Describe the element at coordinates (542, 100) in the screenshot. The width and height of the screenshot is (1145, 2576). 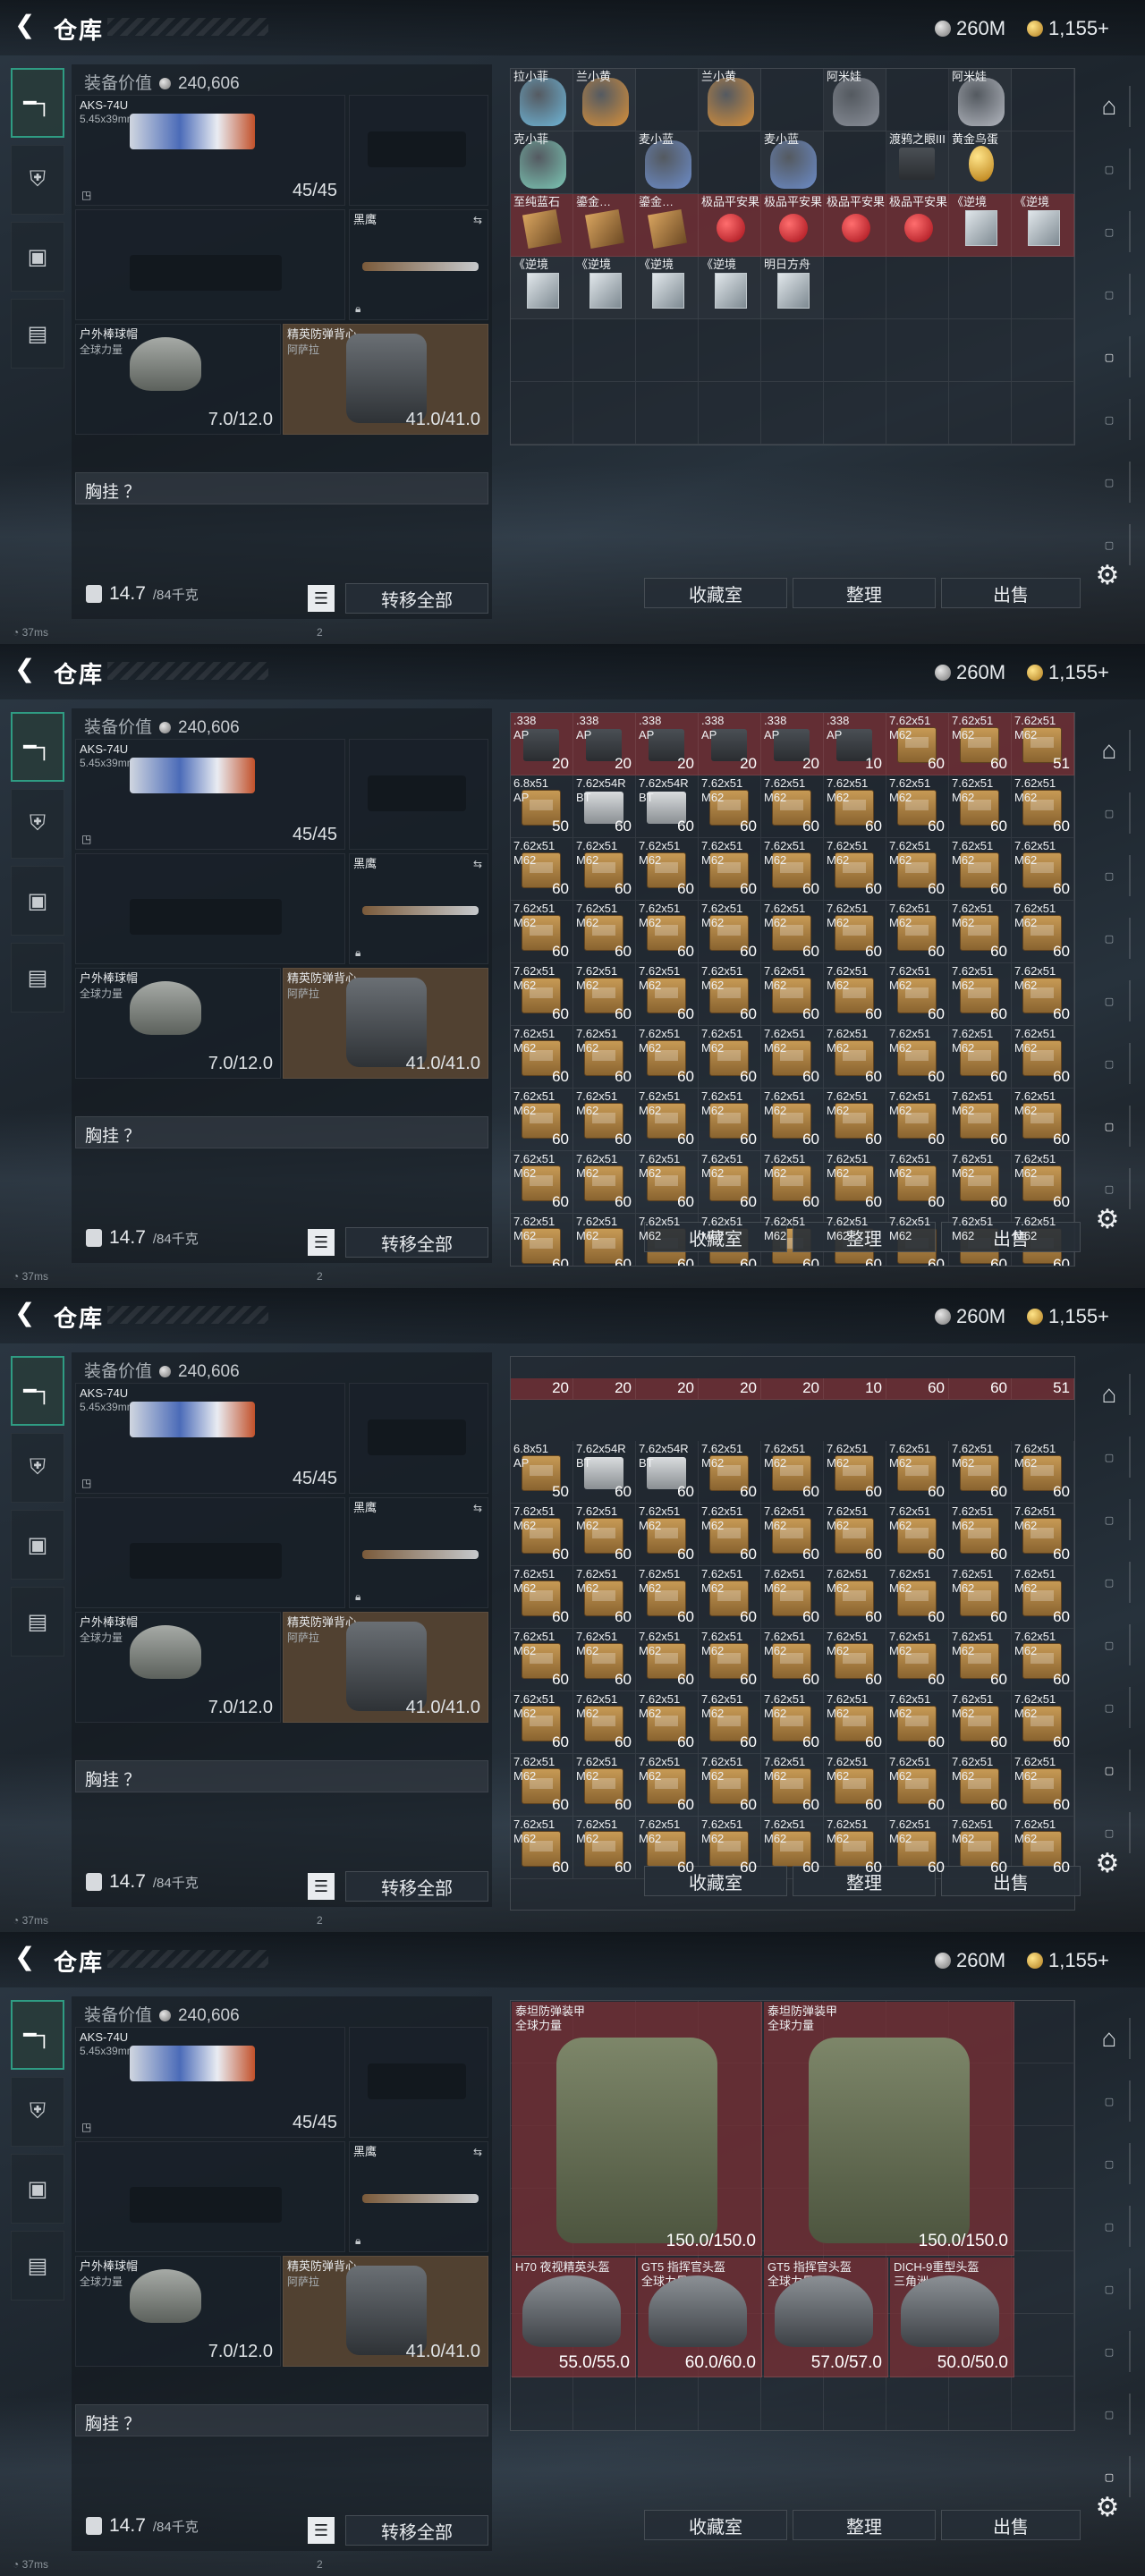
I see `grid-cell: 拉小菲` at that location.